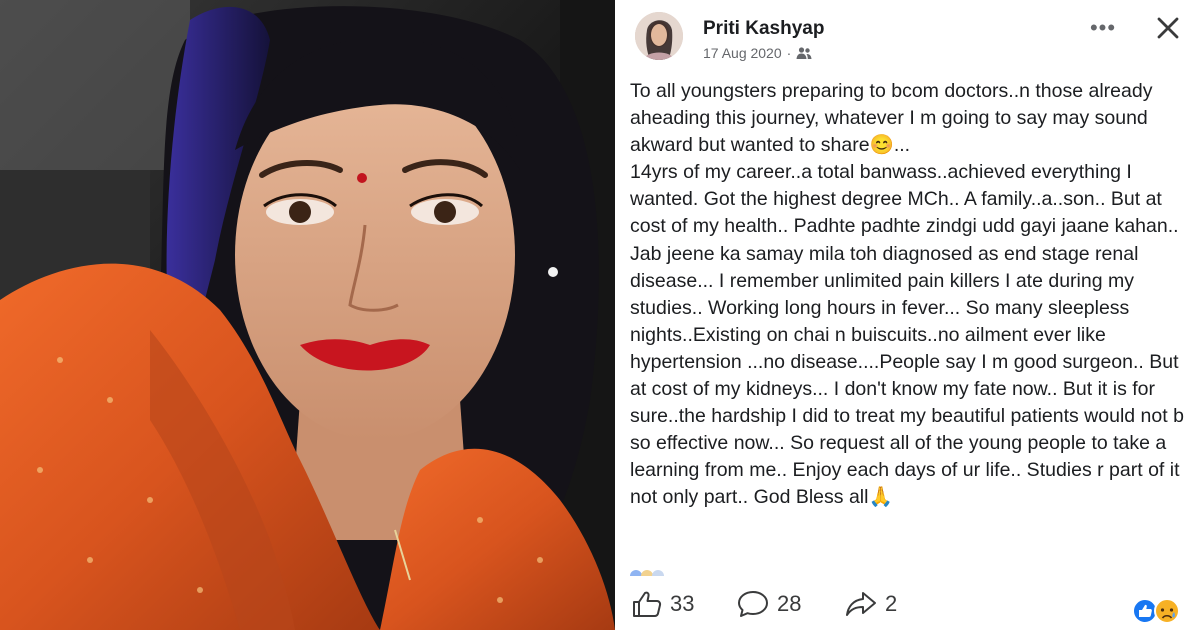  I want to click on avatar-image, so click(659, 36).